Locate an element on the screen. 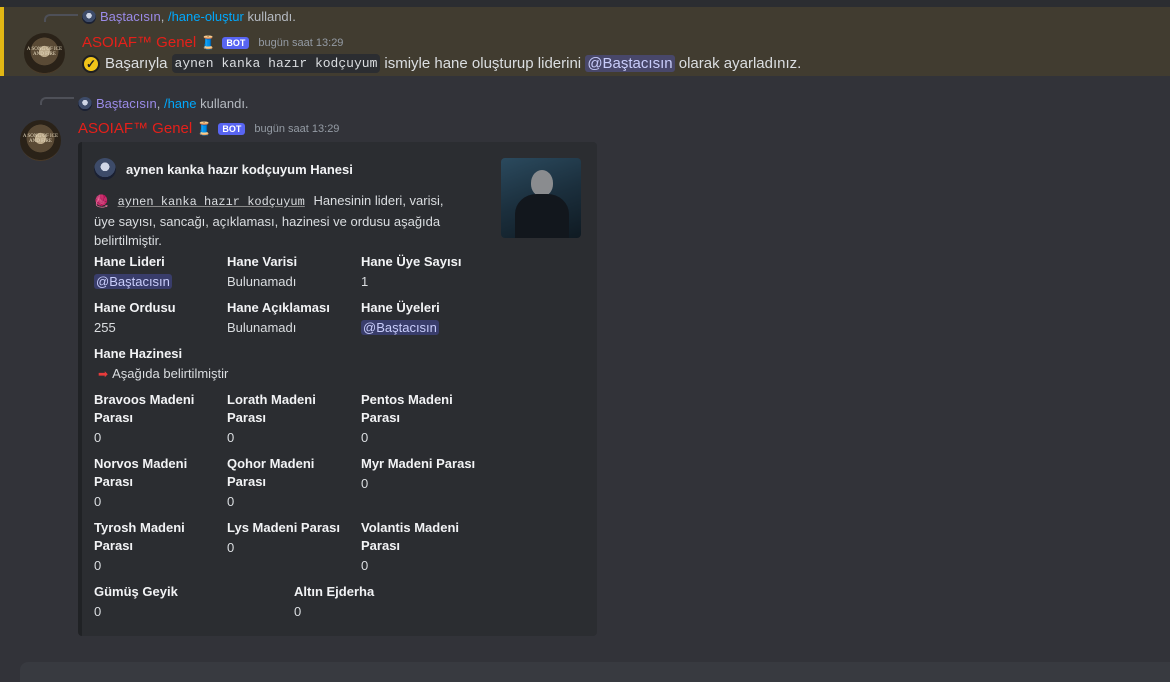 This screenshot has width=1170, height=682. field-treasury: Hane Hazinesi ➡ Aşağıda belirtilmiştir is located at coordinates (161, 363).